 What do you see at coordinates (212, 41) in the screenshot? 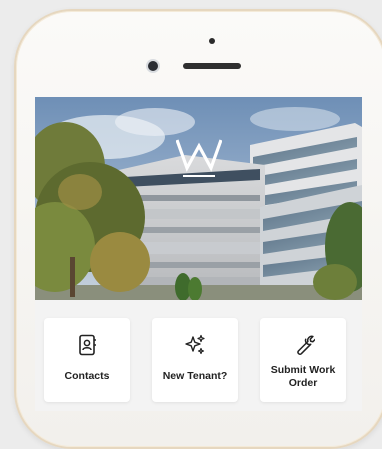
I see `sensor-dot` at bounding box center [212, 41].